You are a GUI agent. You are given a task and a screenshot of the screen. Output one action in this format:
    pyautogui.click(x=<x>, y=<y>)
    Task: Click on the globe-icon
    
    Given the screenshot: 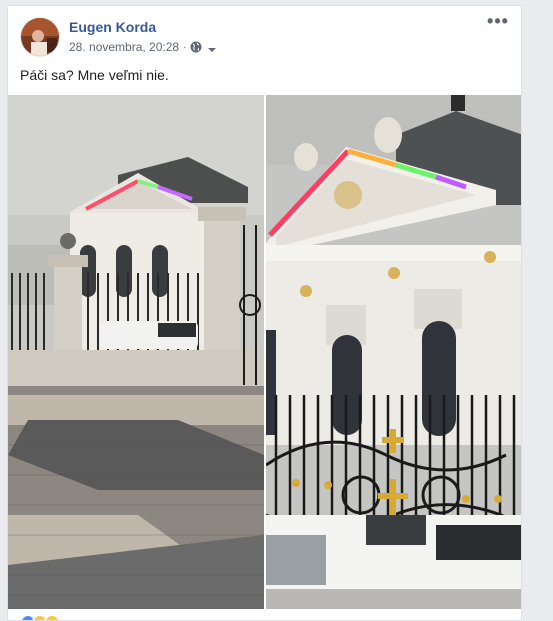 What is the action you would take?
    pyautogui.click(x=196, y=47)
    